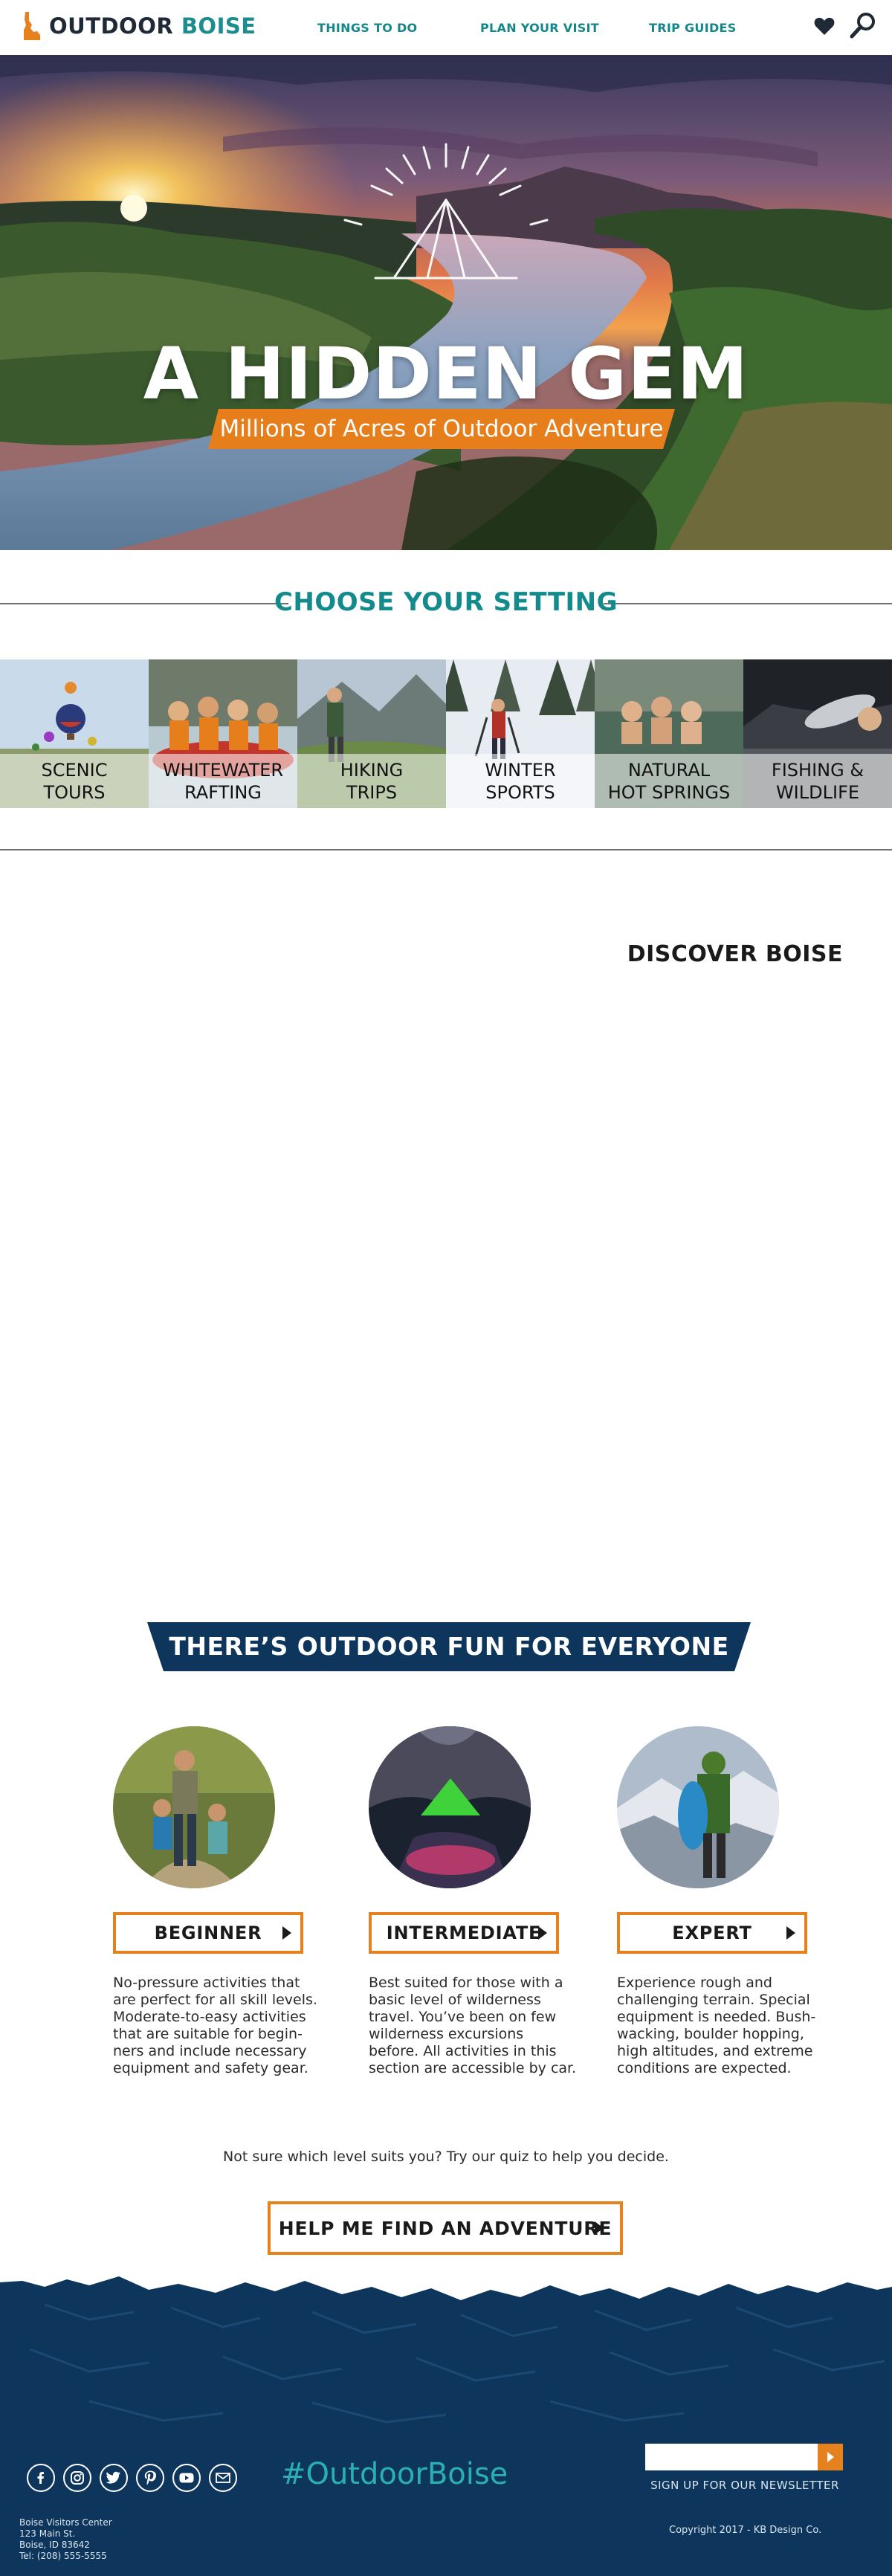 The image size is (892, 2576). Describe the element at coordinates (77, 2478) in the screenshot. I see `instagram-icon` at that location.